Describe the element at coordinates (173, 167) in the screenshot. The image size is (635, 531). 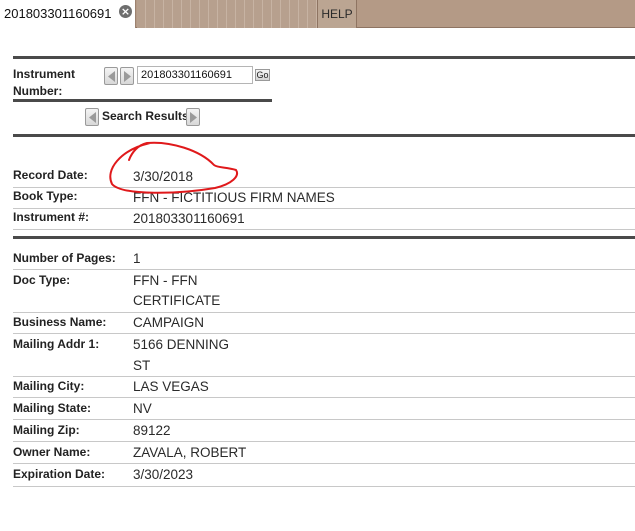
I see `red-circle-annotation` at that location.